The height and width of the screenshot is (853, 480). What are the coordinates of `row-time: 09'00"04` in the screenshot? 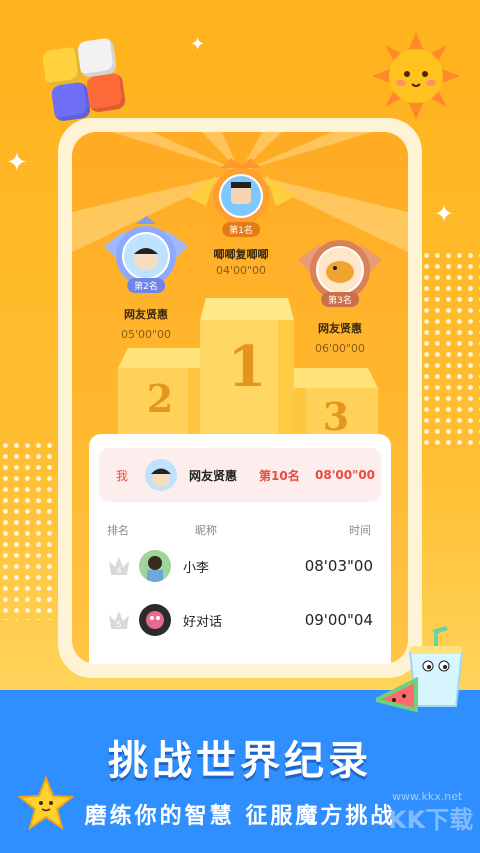 It's located at (338, 620).